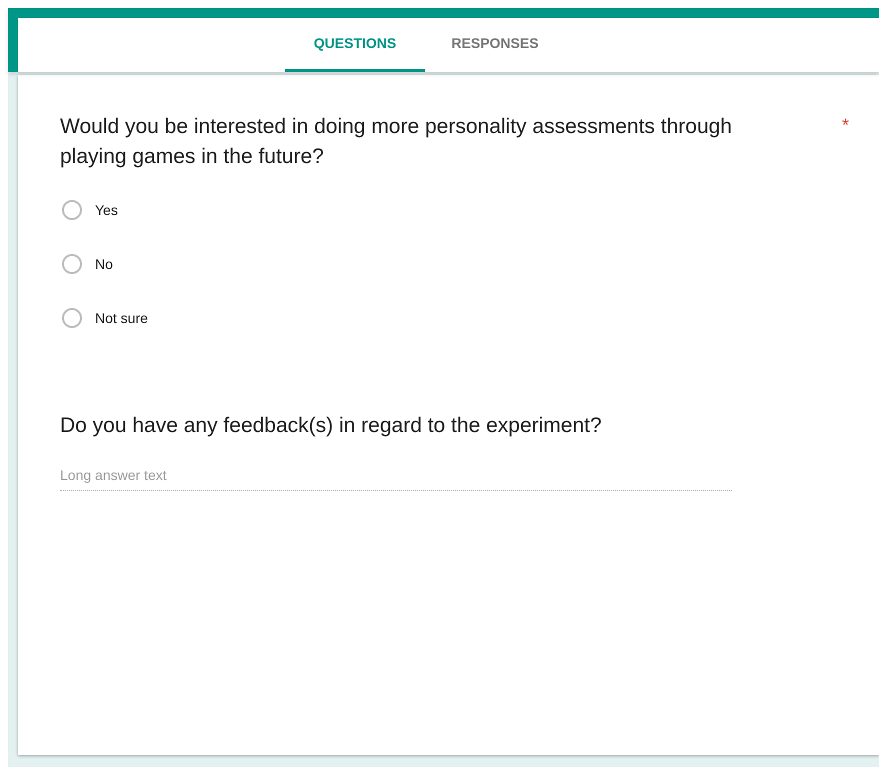  Describe the element at coordinates (355, 45) in the screenshot. I see `tab: QUESTIONS` at that location.